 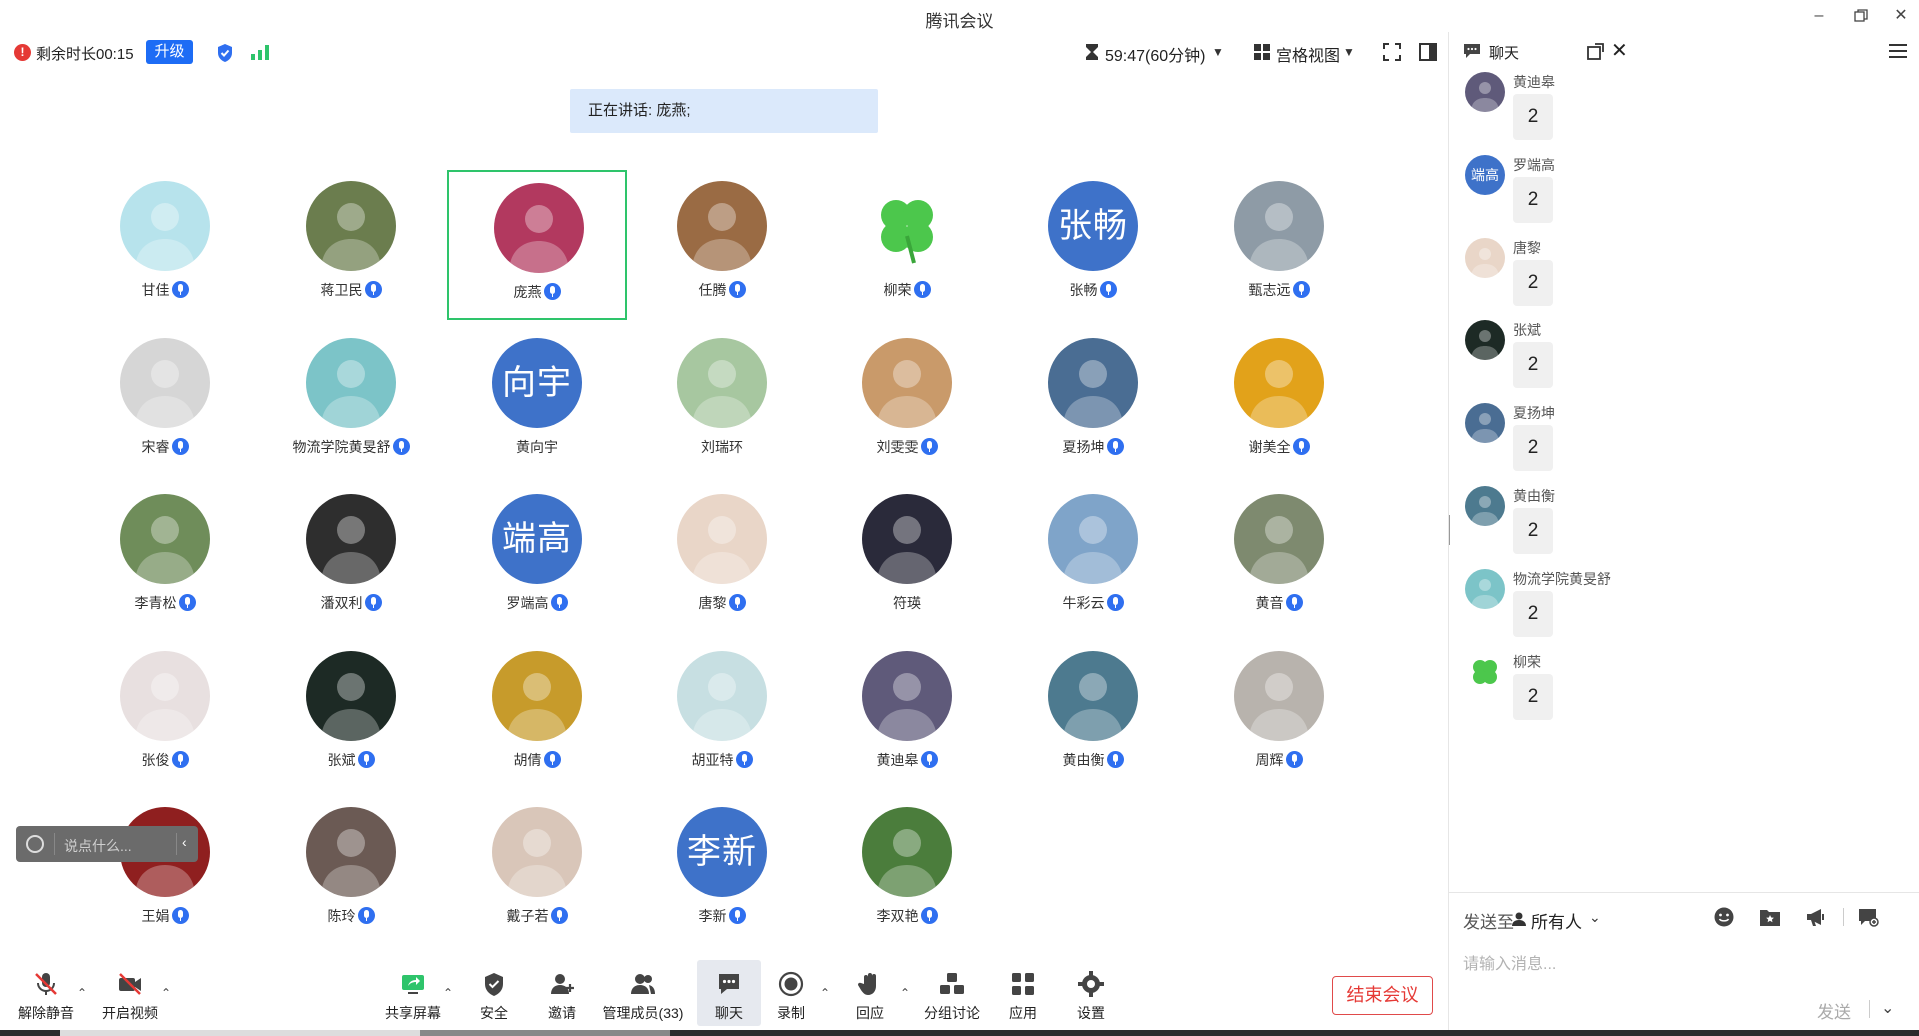 What do you see at coordinates (341, 760) in the screenshot?
I see `participant-name: 张斌` at bounding box center [341, 760].